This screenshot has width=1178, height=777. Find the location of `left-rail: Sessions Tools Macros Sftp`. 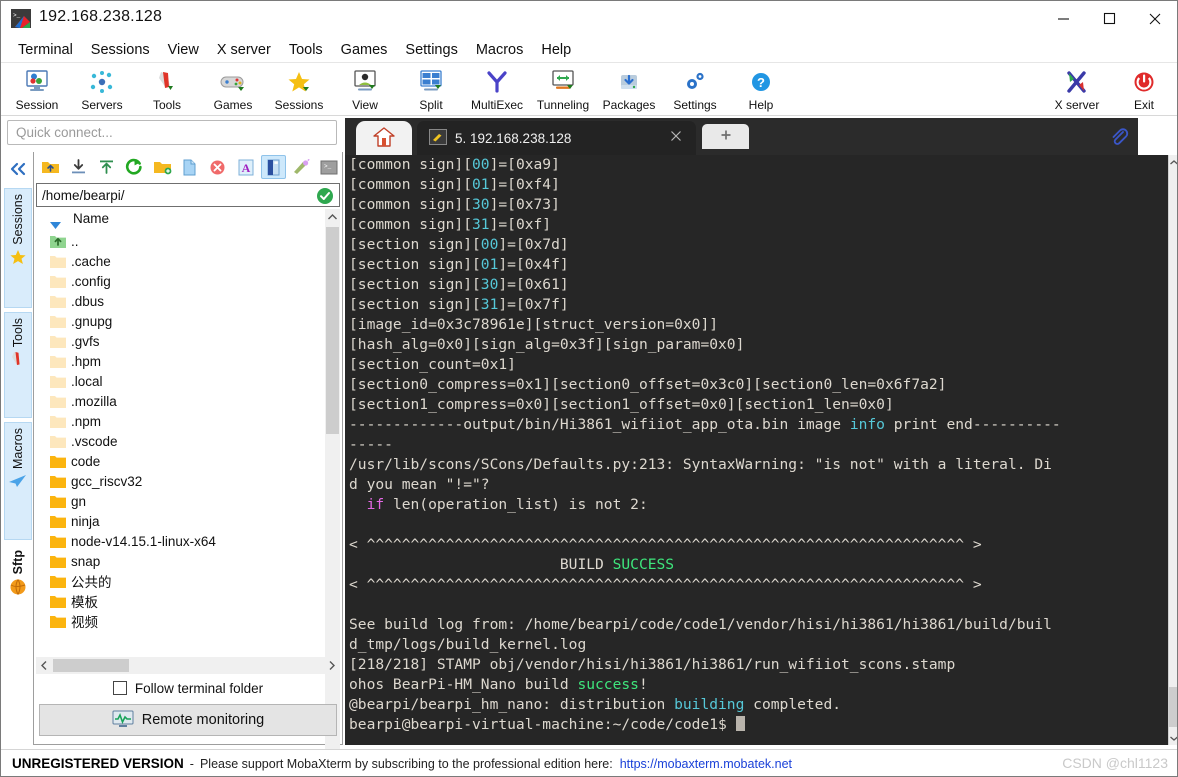

left-rail: Sessions Tools Macros Sftp is located at coordinates (16, 416).